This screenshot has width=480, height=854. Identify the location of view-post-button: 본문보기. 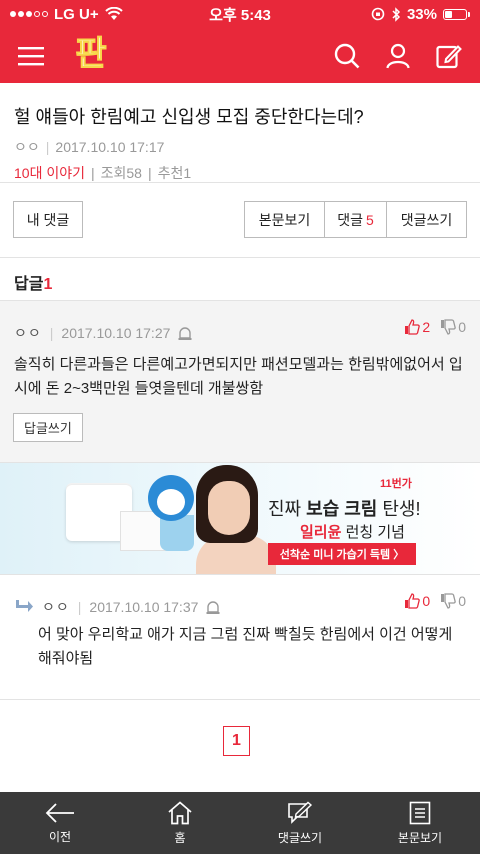
(284, 219).